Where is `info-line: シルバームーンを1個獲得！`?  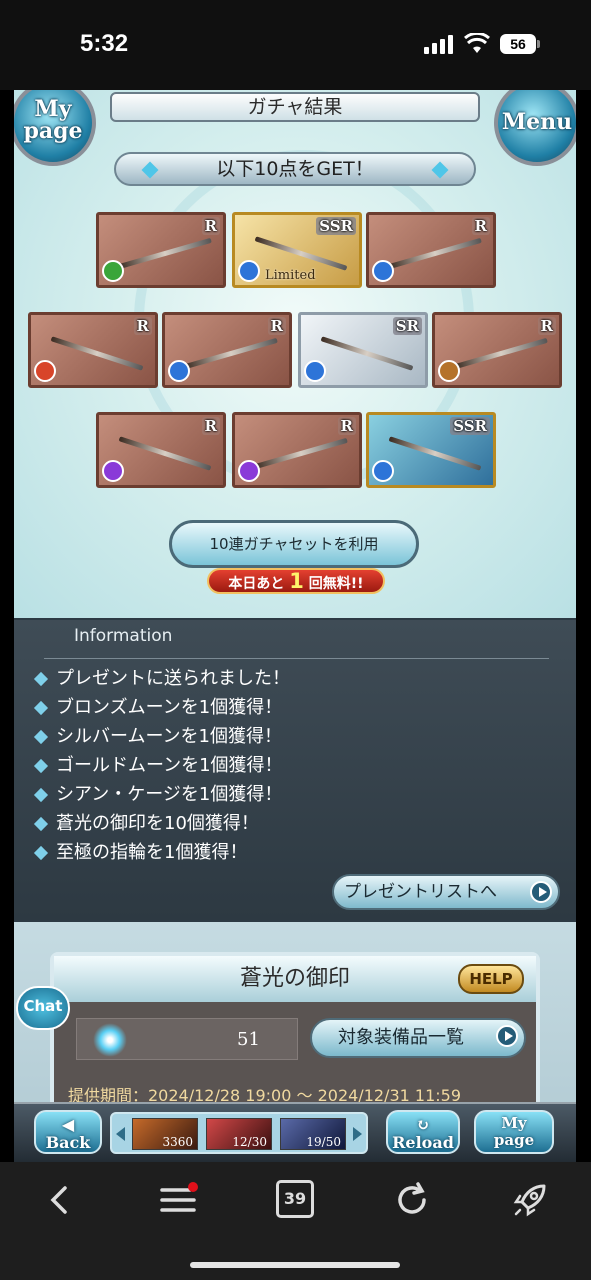
info-line: シルバームーンを1個獲得！ is located at coordinates (169, 736).